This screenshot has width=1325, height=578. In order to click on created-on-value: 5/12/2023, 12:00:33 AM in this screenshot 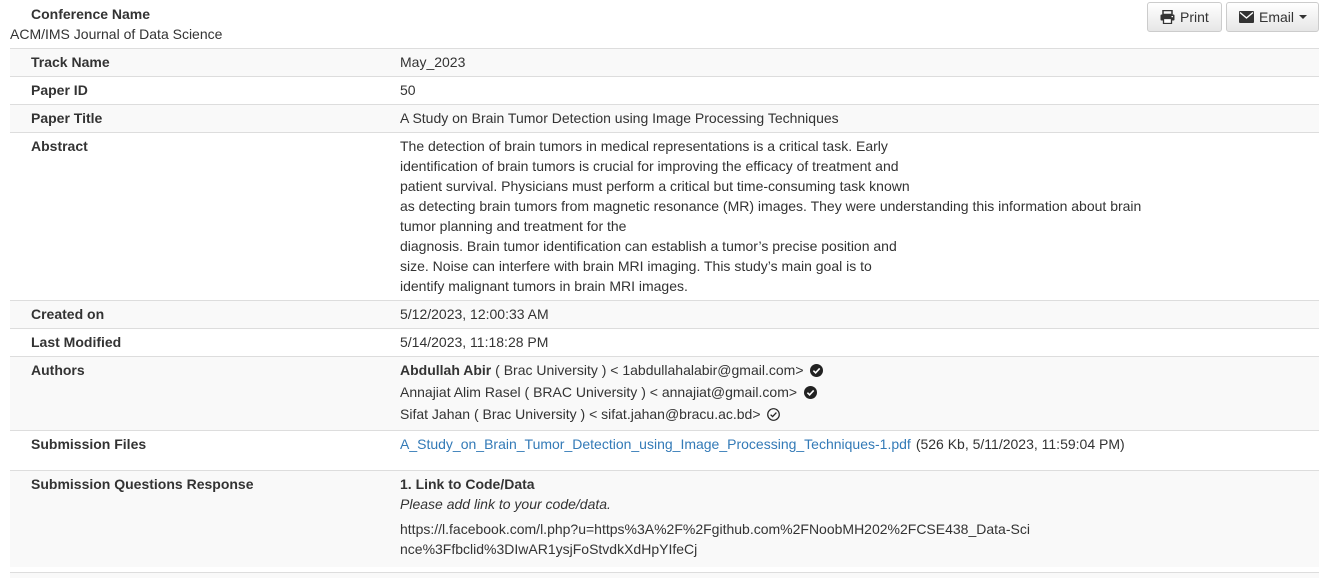, I will do `click(859, 314)`.